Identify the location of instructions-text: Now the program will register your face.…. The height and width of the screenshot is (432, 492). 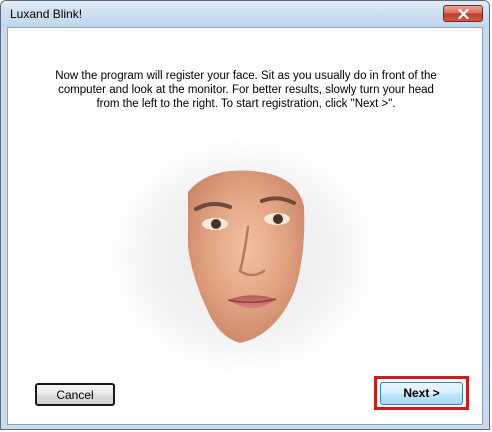
(246, 90).